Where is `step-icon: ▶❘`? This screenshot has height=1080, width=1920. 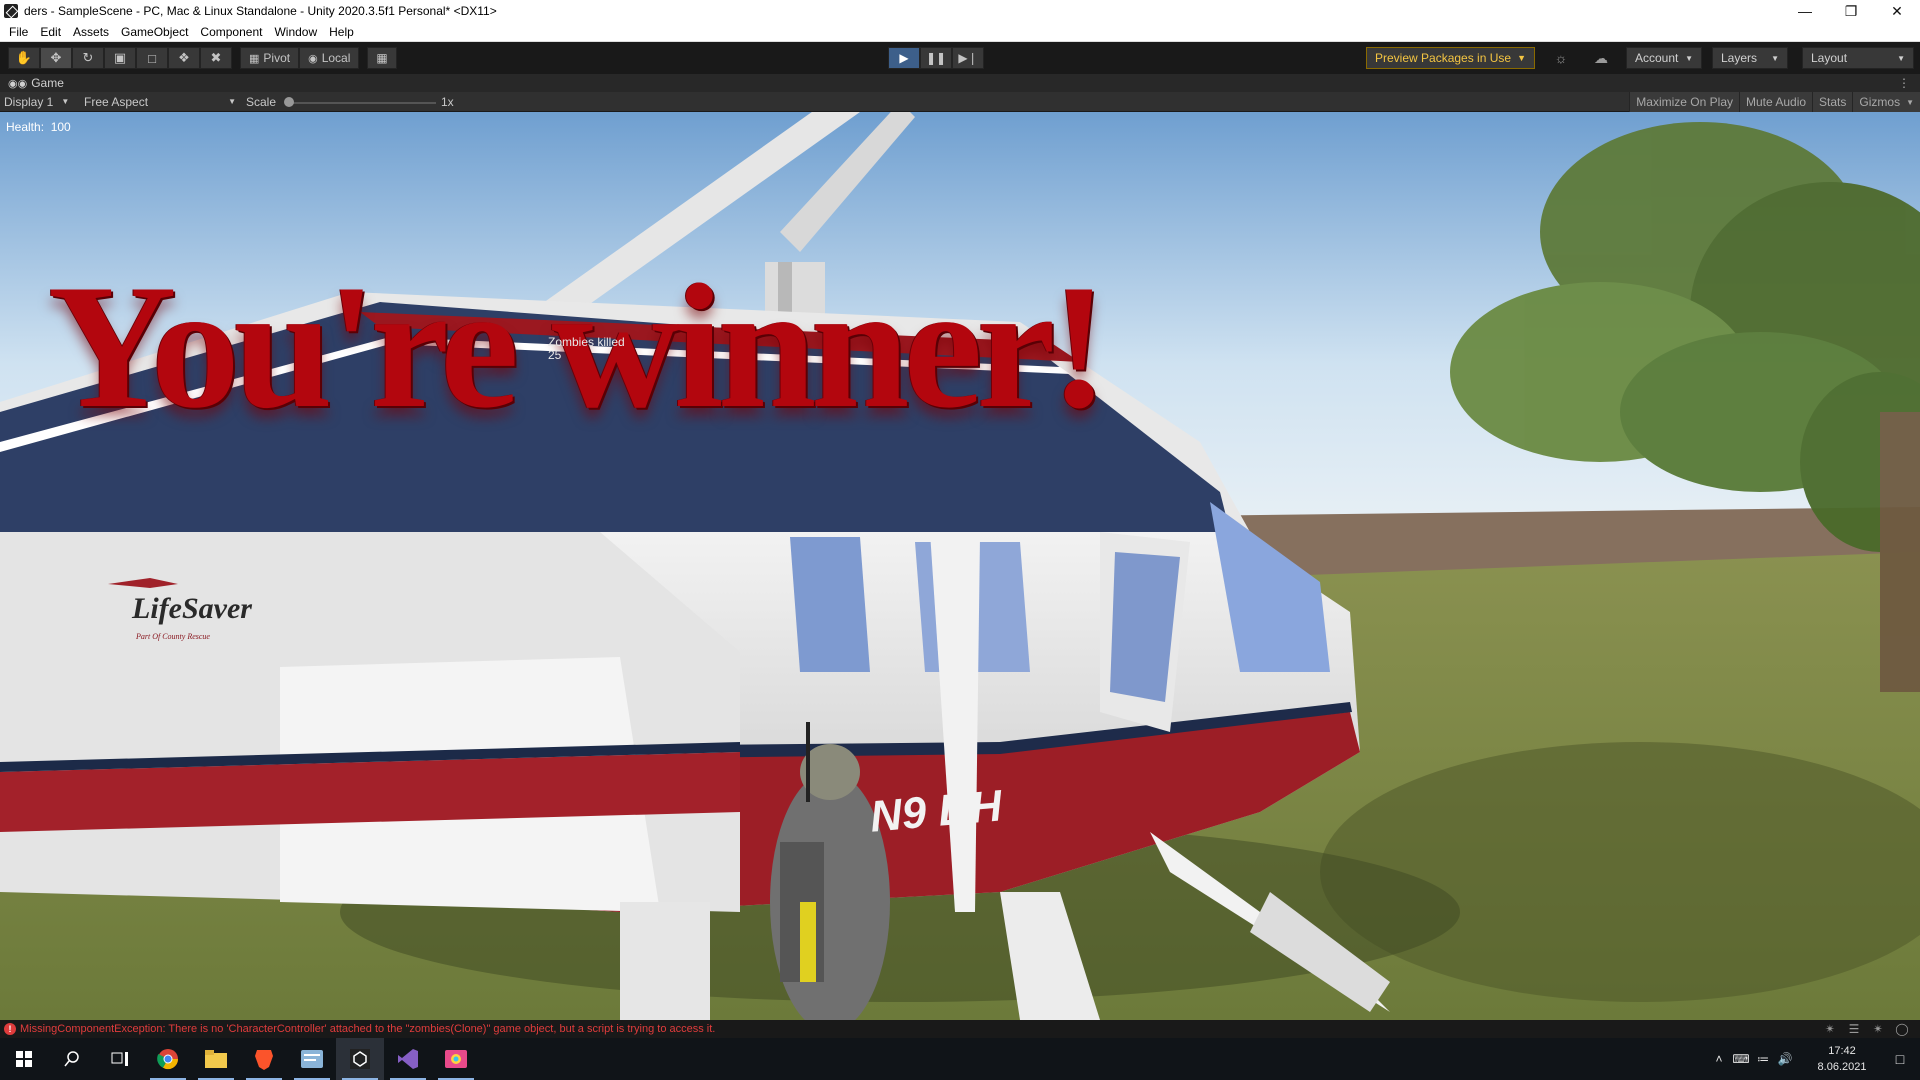 step-icon: ▶❘ is located at coordinates (968, 58).